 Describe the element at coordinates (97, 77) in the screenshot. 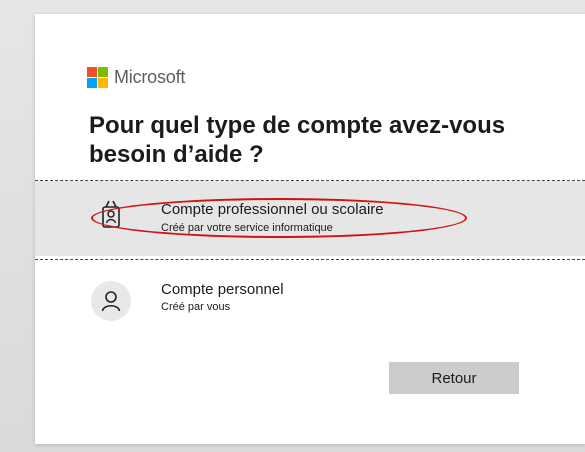

I see `microsoft-logo-icon` at that location.